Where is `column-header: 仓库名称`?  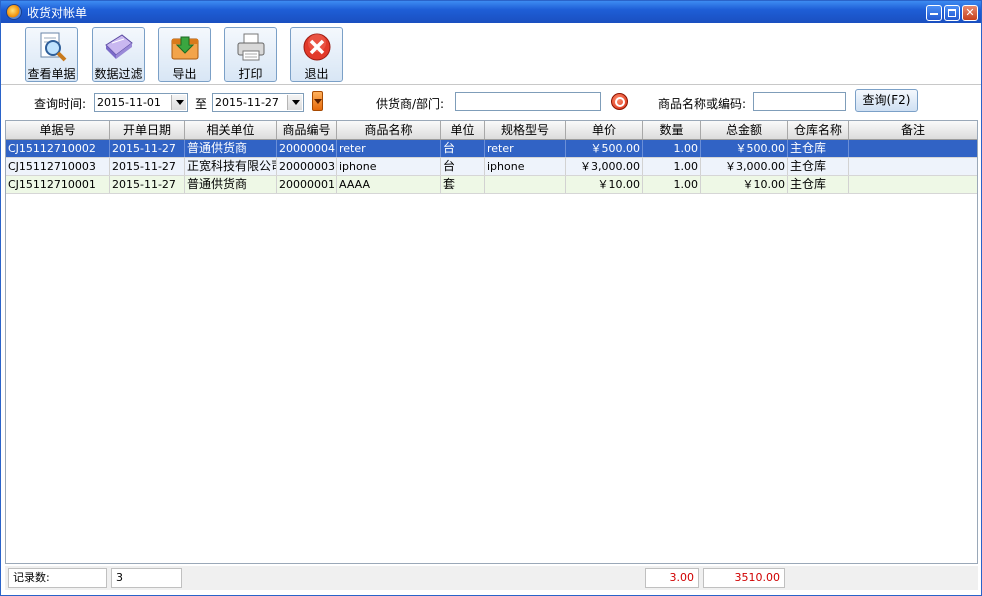
column-header: 仓库名称 is located at coordinates (818, 130).